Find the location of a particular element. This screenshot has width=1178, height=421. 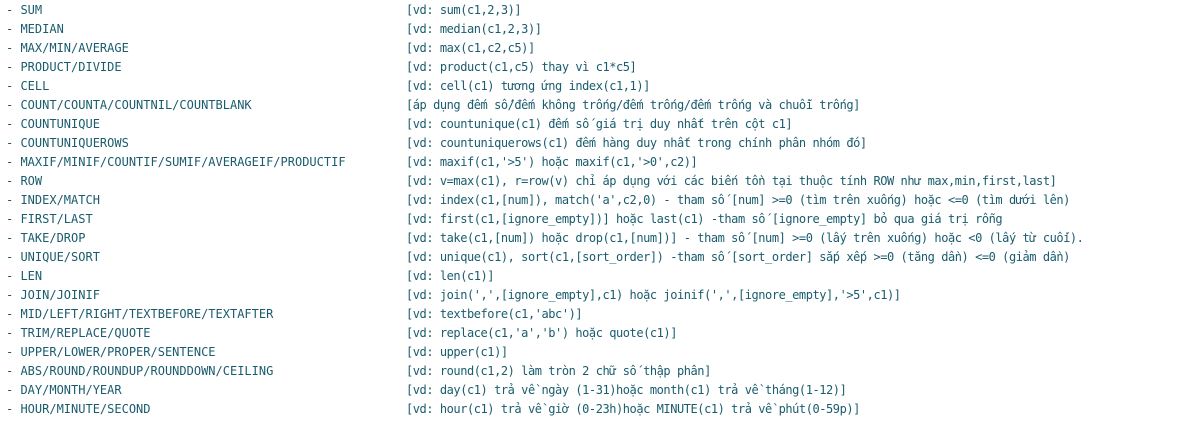

function-example: [vd: max(c1,c2,c5)] is located at coordinates (470, 48).